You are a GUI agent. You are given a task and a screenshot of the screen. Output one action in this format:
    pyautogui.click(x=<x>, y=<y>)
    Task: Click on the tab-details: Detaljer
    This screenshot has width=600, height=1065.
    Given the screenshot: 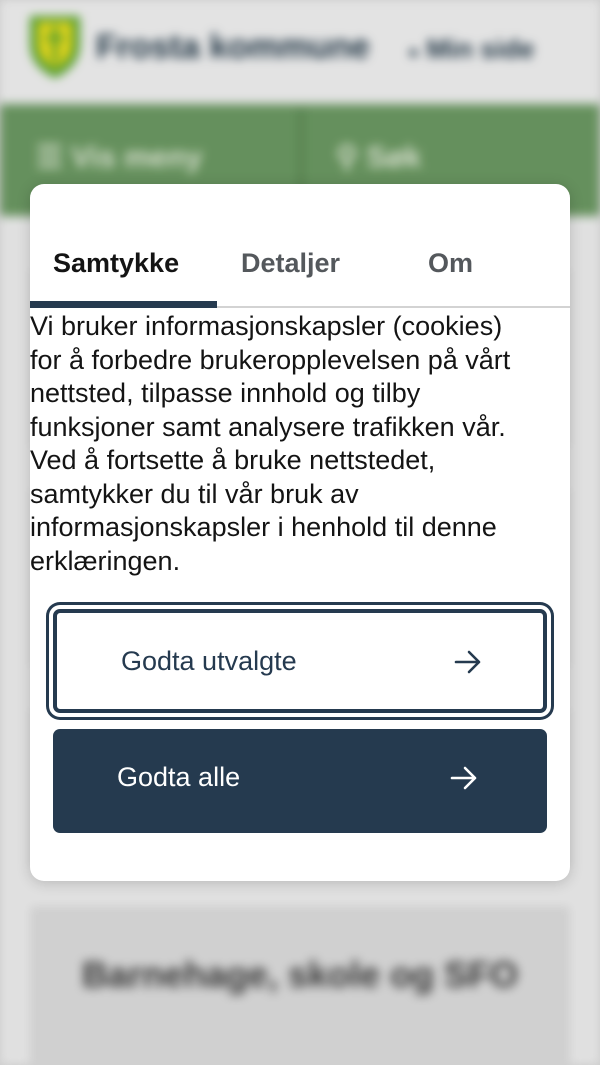 What is the action you would take?
    pyautogui.click(x=290, y=263)
    